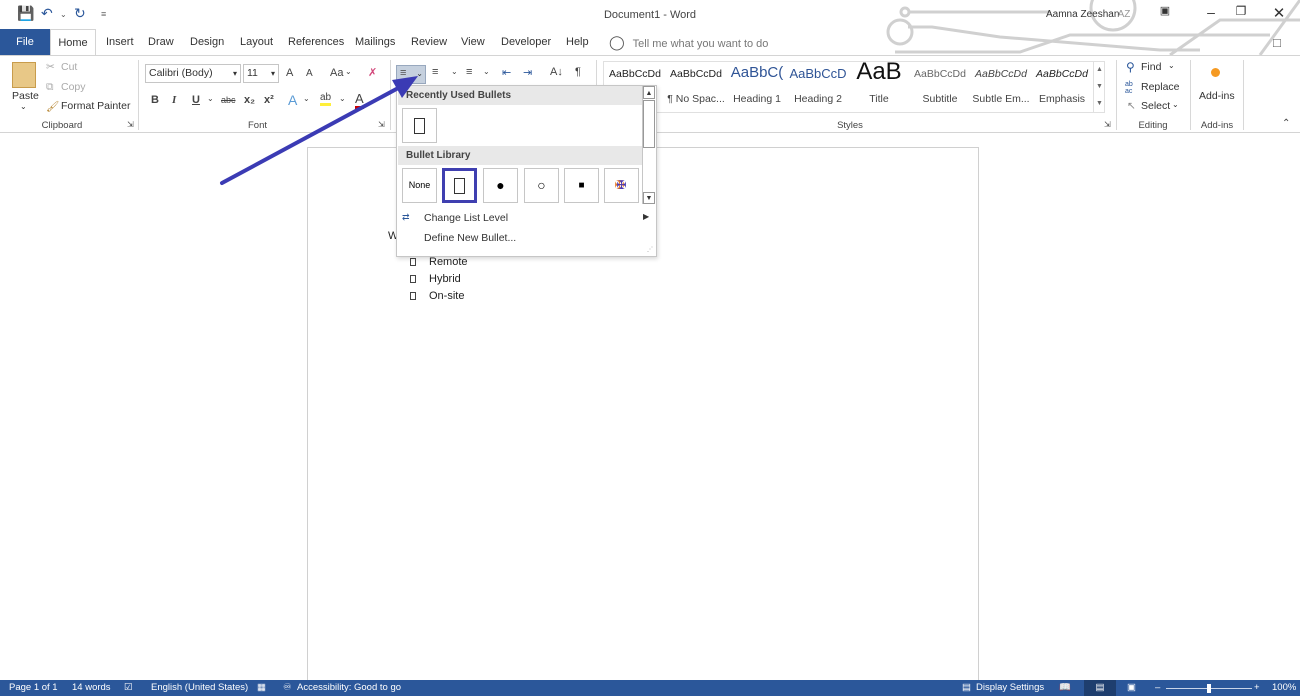 The height and width of the screenshot is (696, 1300). I want to click on font-launcher-icon: ⇲, so click(381, 124).